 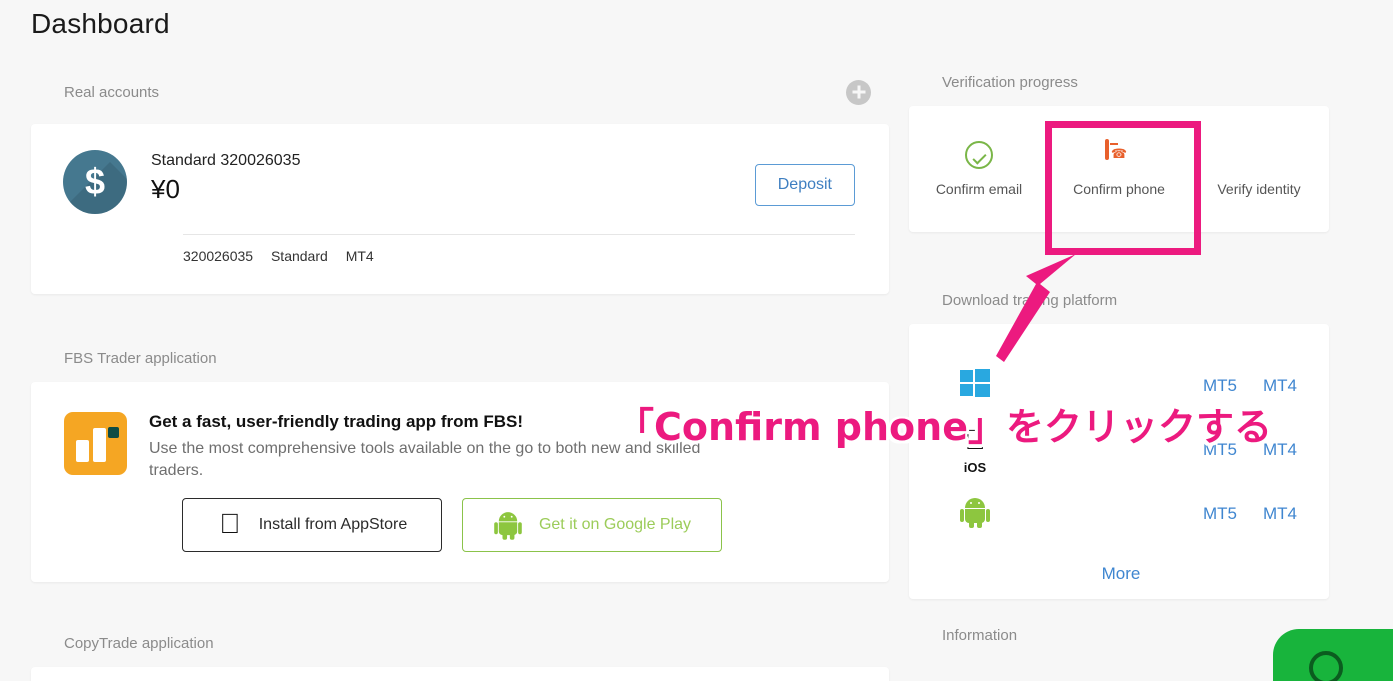 I want to click on account-meta-platform: MT4, so click(x=359, y=256).